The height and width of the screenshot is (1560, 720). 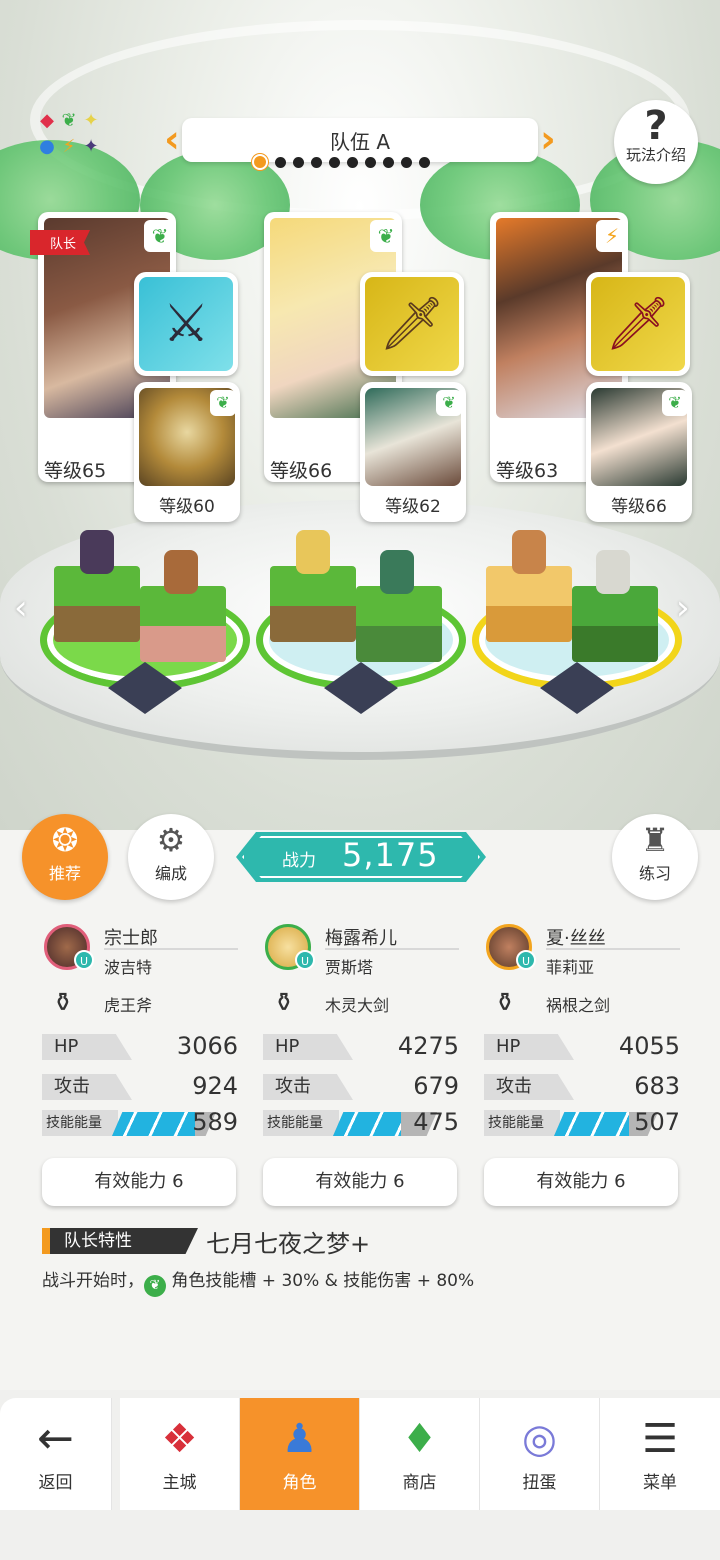 What do you see at coordinates (582, 1047) in the screenshot?
I see `hp-stat: HP 4055` at bounding box center [582, 1047].